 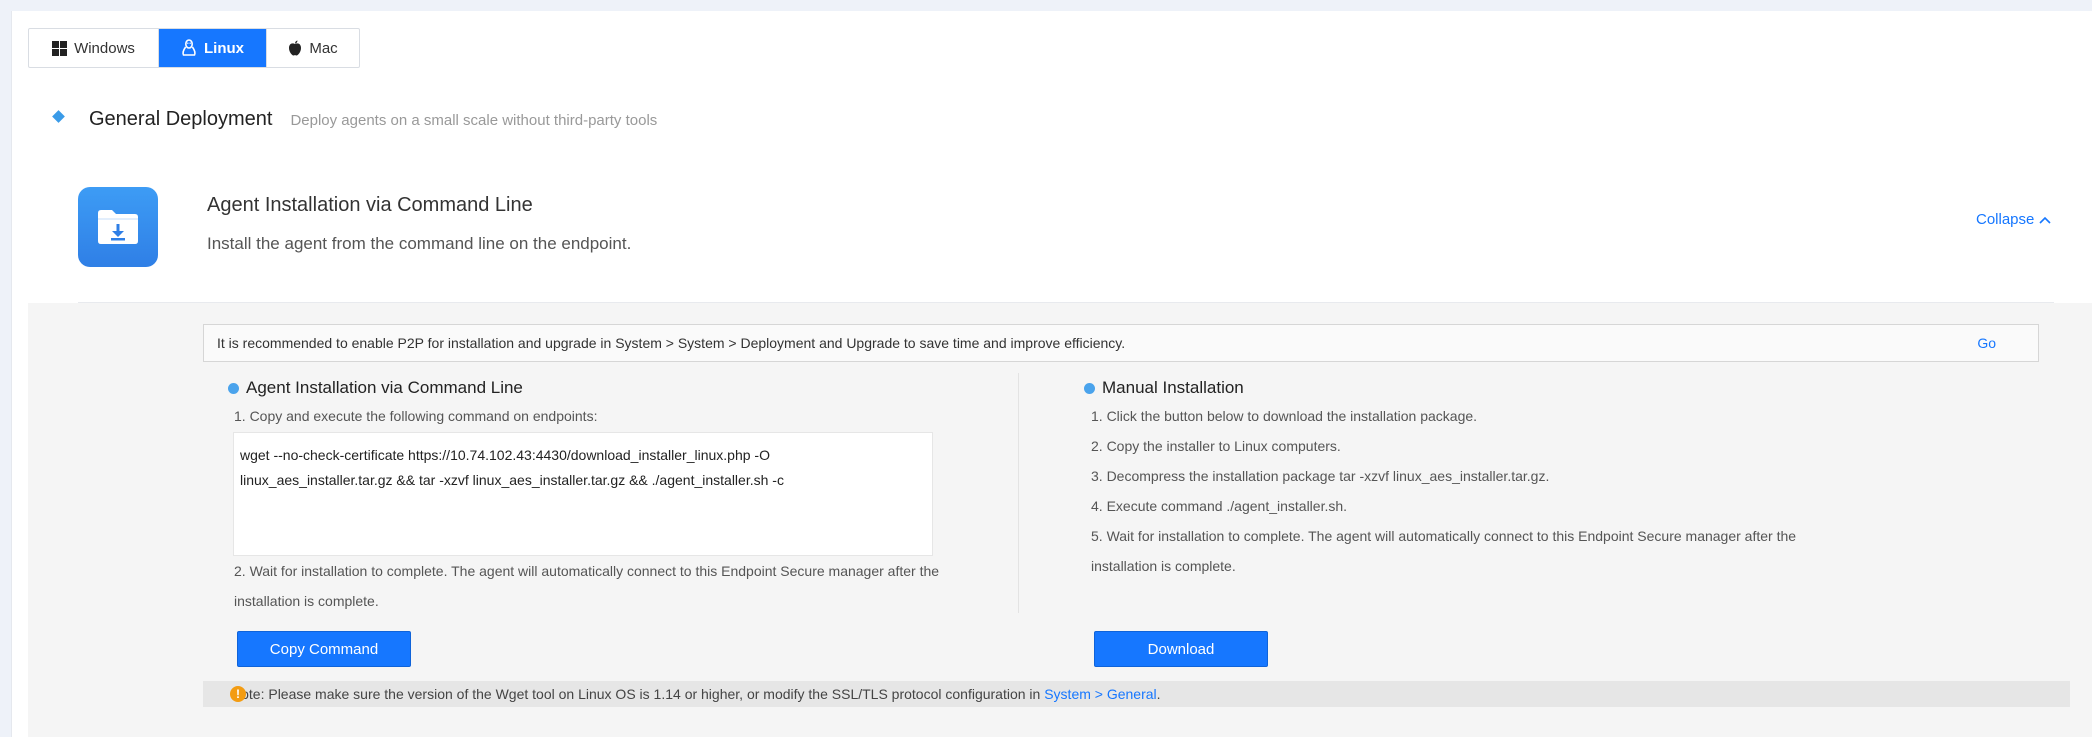 I want to click on tab-windows: Windows, so click(x=94, y=48).